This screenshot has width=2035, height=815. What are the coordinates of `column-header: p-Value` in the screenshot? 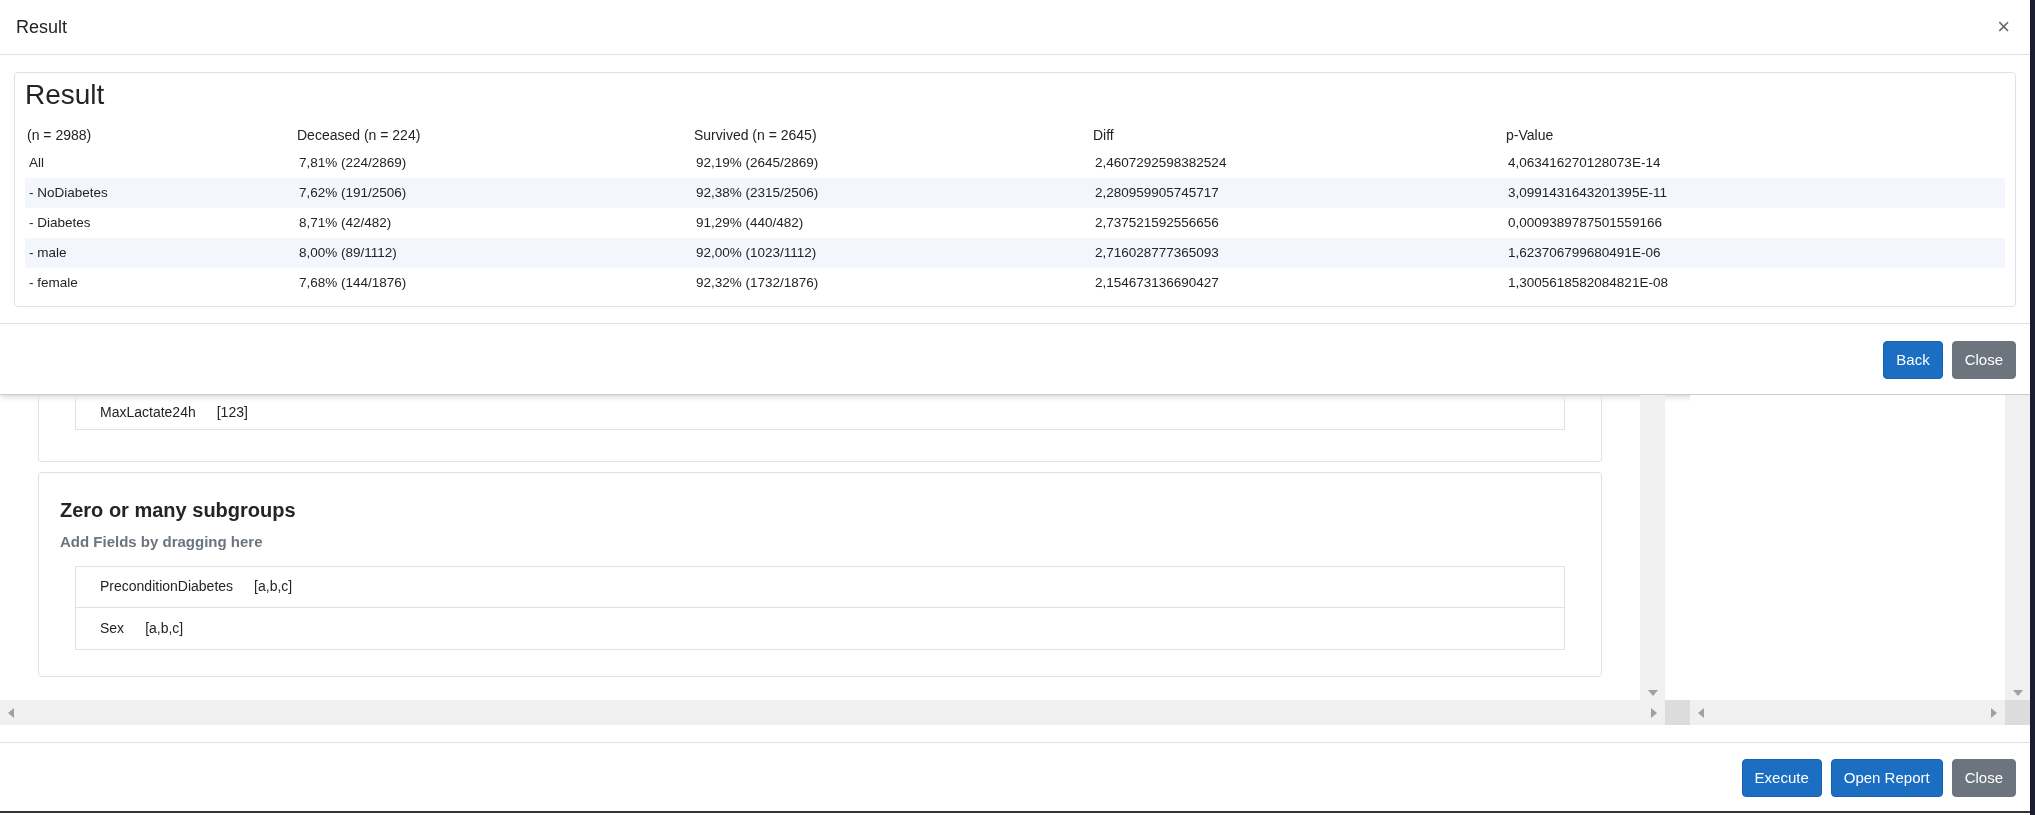 It's located at (1530, 135).